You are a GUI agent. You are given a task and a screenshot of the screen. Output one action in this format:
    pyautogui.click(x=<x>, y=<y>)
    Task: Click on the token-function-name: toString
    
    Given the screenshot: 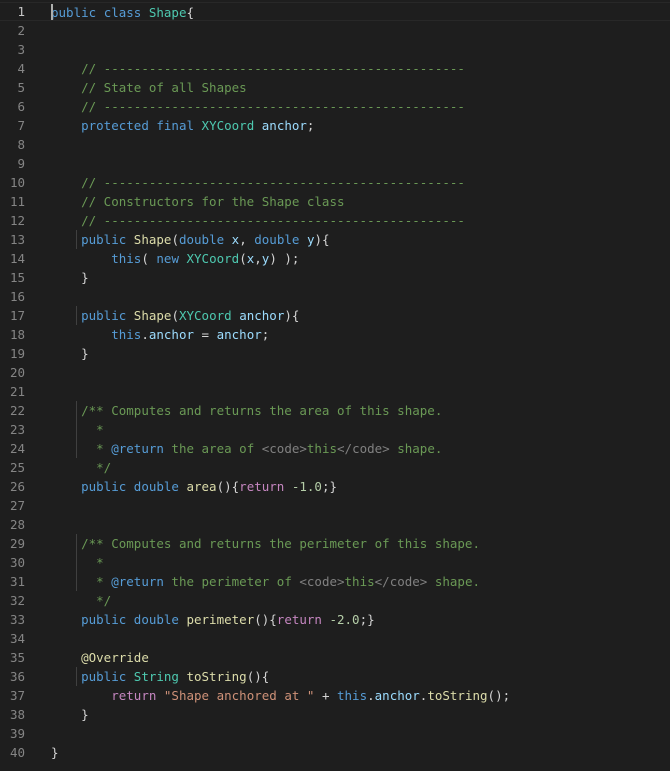 What is the action you would take?
    pyautogui.click(x=457, y=695)
    